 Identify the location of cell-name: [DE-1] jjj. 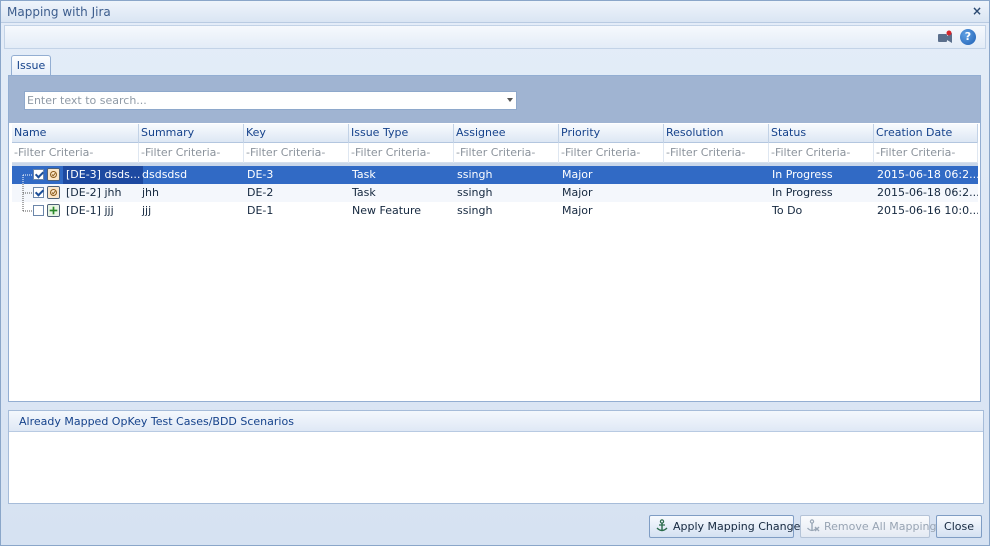
(90, 210).